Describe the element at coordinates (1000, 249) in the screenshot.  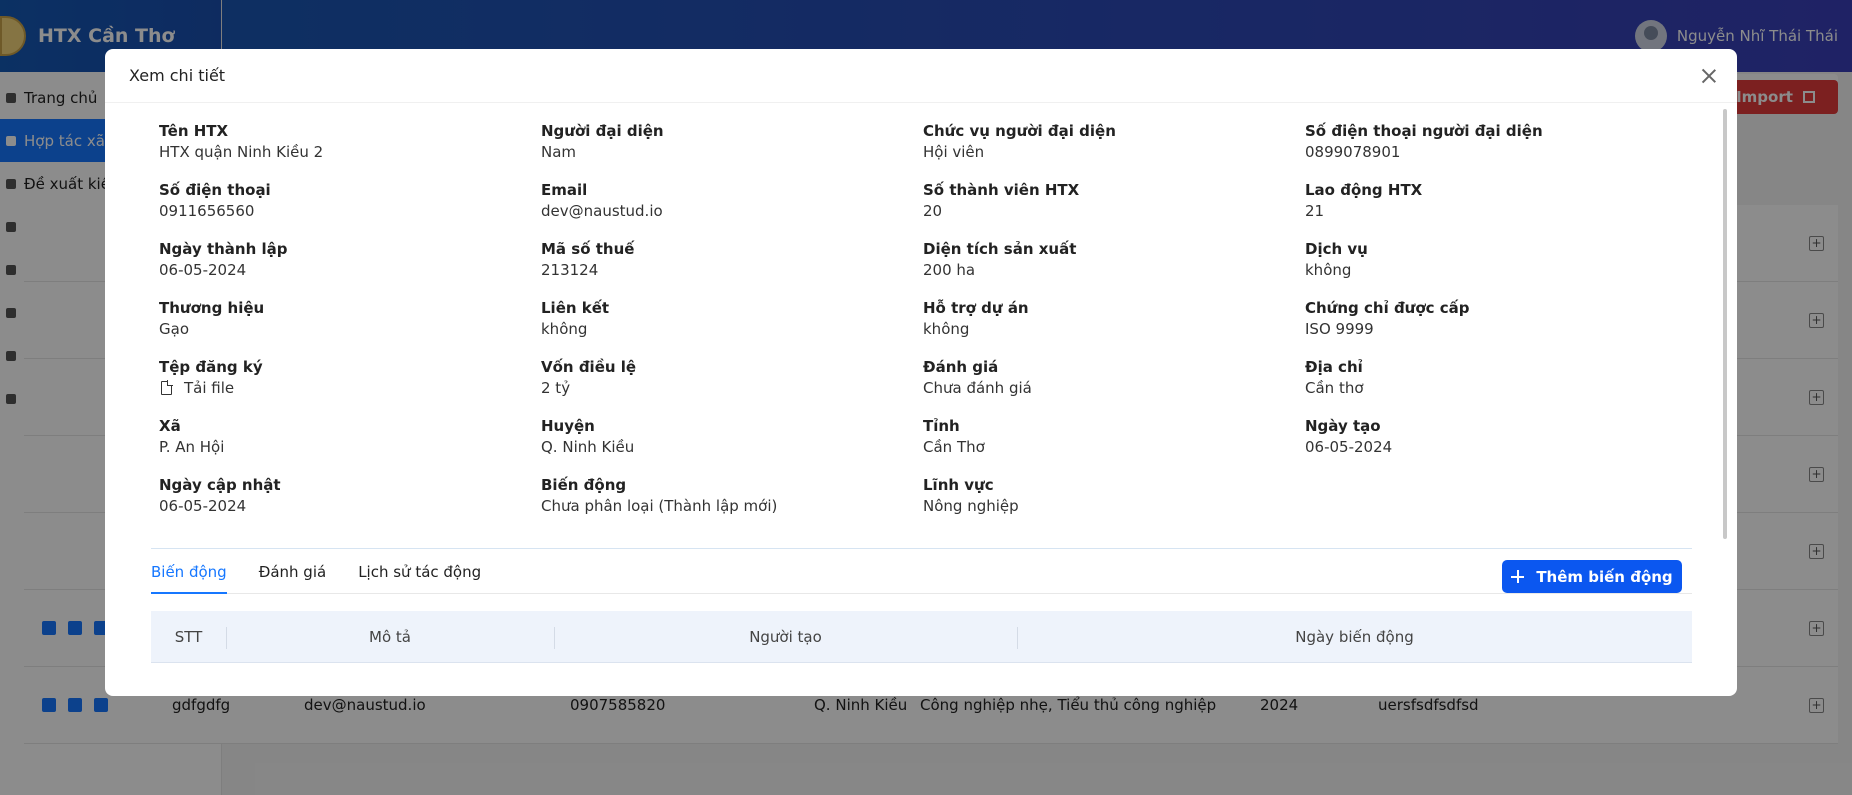
I see `field-label: Diện tích sản xuất` at that location.